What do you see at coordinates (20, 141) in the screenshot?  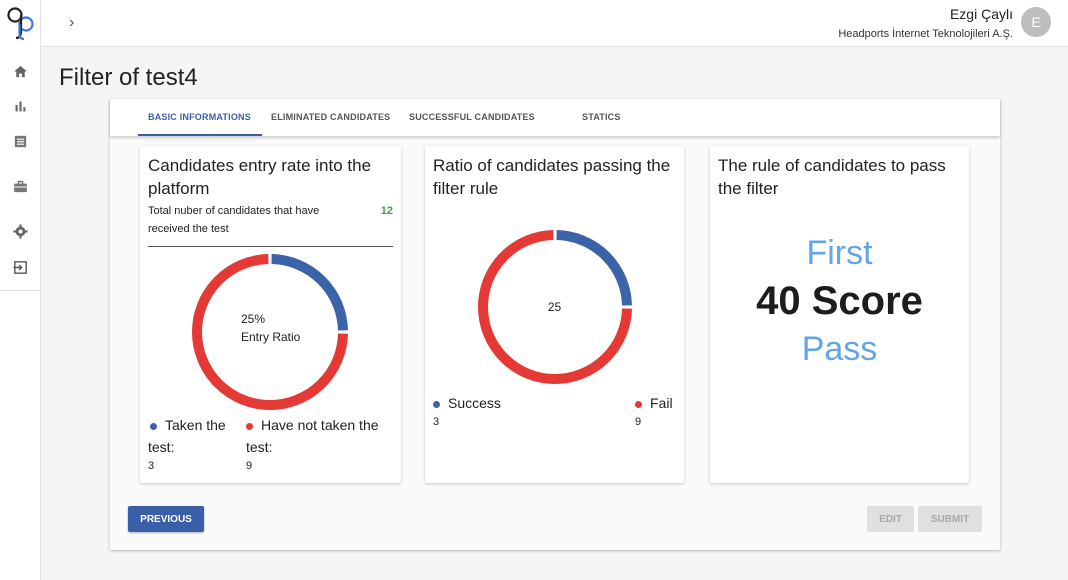 I see `document-list-icon` at bounding box center [20, 141].